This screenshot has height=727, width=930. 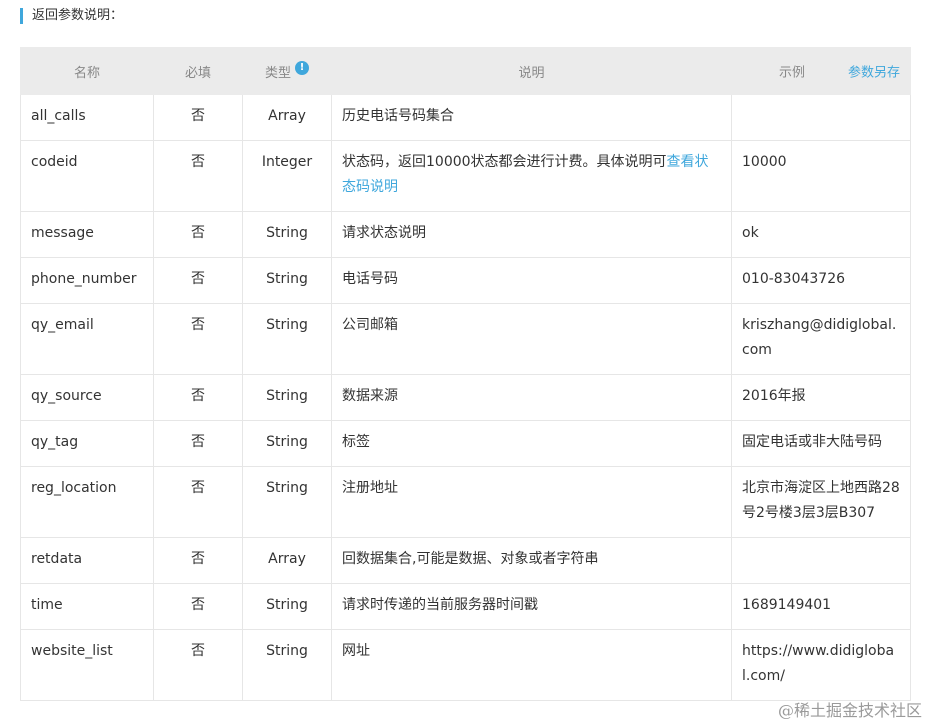 I want to click on param-type: Integer, so click(x=287, y=176).